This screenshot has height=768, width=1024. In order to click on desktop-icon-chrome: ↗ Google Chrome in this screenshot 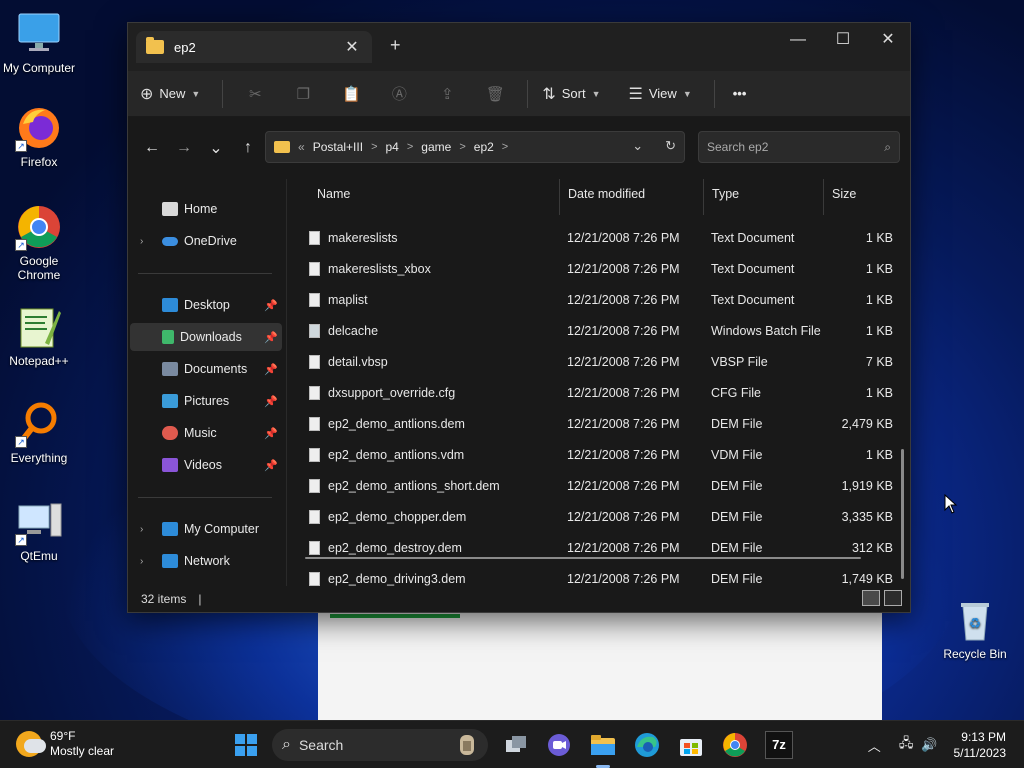, I will do `click(39, 242)`.